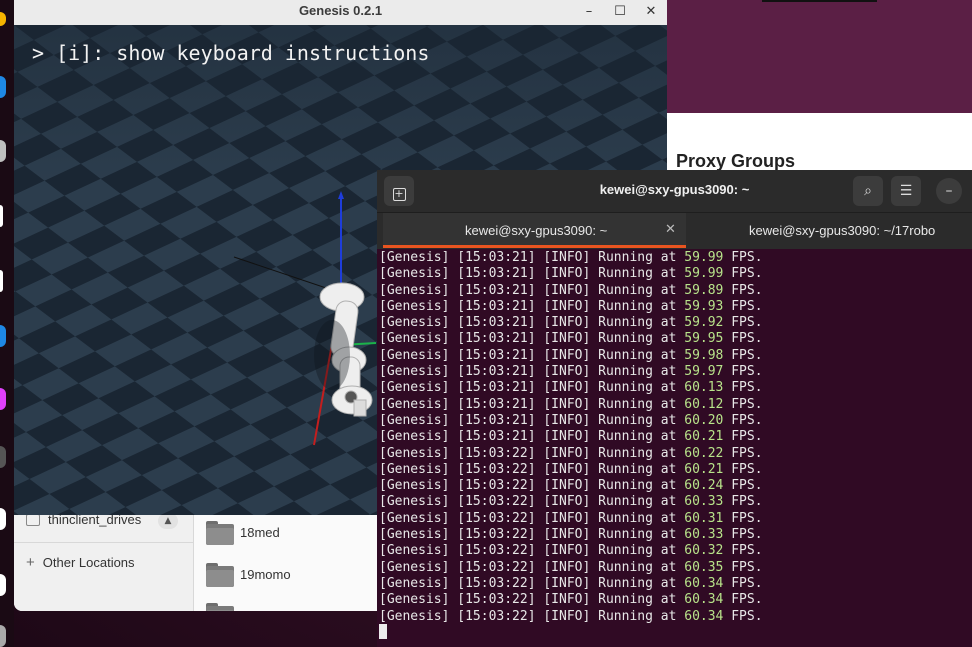  I want to click on fps-value: 59.93, so click(704, 306).